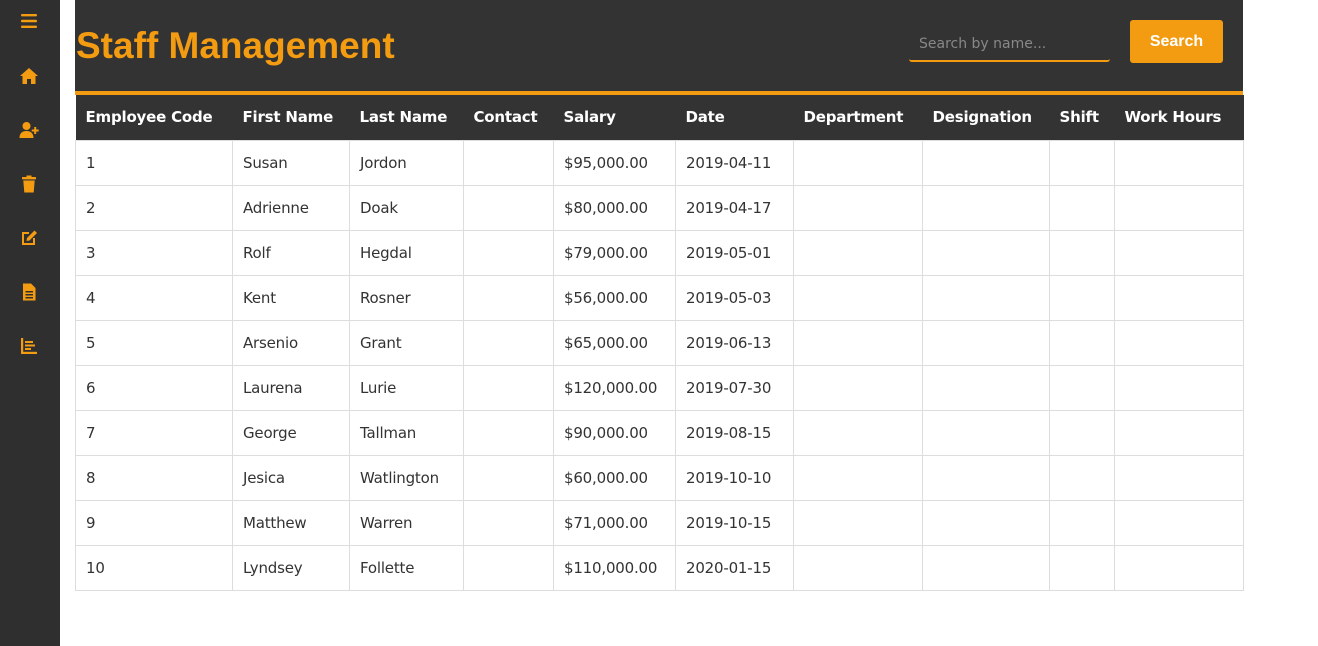  I want to click on table-row: 4 Kent Rosner $56,000.00 2019-05-03, so click(659, 297).